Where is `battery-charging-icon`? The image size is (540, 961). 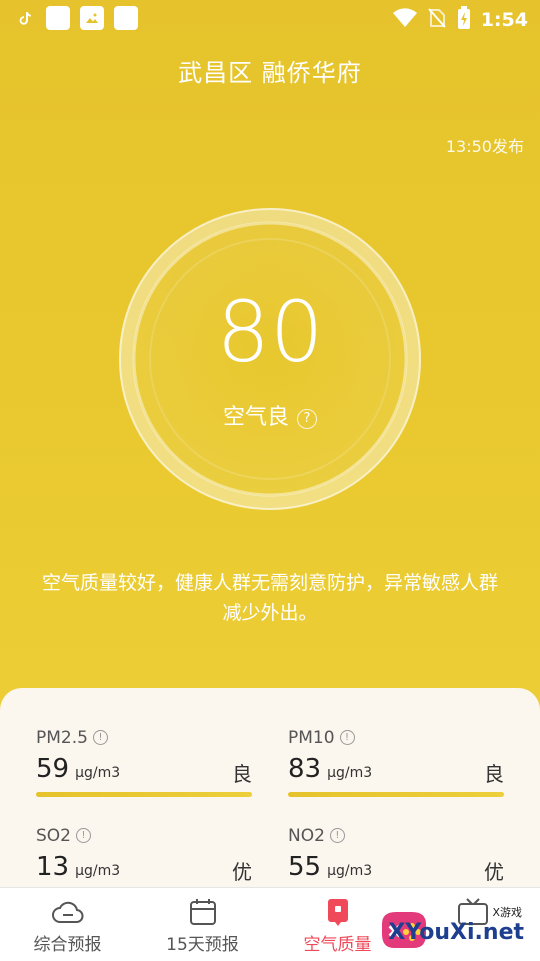 battery-charging-icon is located at coordinates (464, 20).